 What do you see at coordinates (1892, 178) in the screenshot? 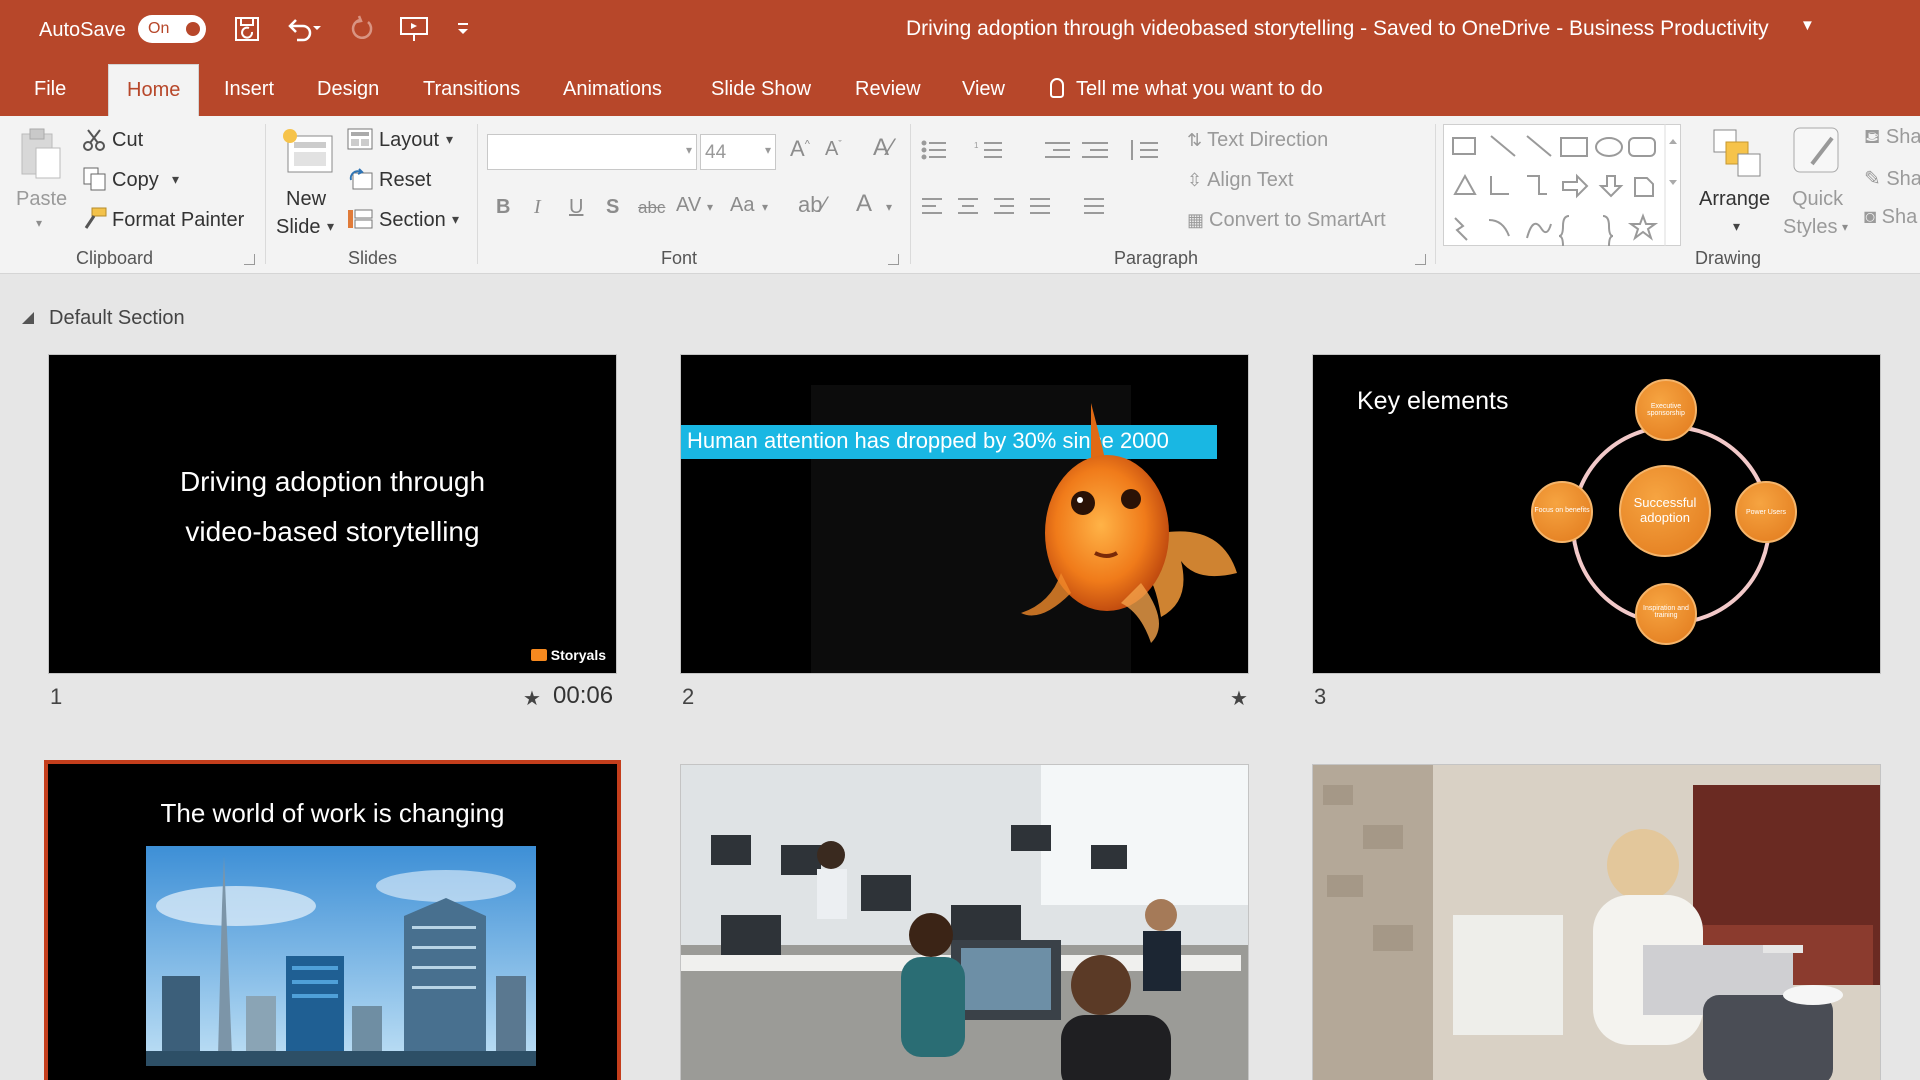
I see `shape-outline-button: ✎ Sha` at bounding box center [1892, 178].